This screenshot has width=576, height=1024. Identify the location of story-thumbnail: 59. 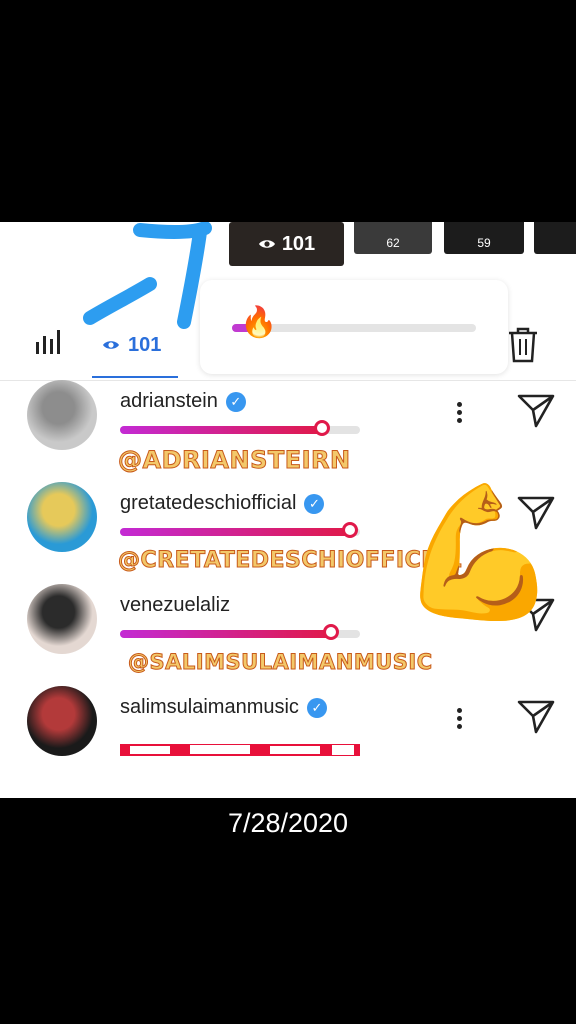
(484, 238).